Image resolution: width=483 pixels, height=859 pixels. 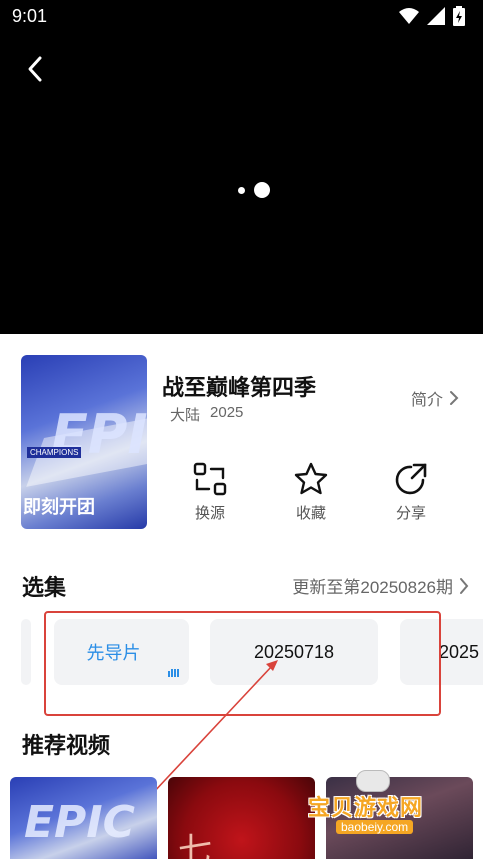 I want to click on switch-source-label: 换源, so click(x=209, y=513).